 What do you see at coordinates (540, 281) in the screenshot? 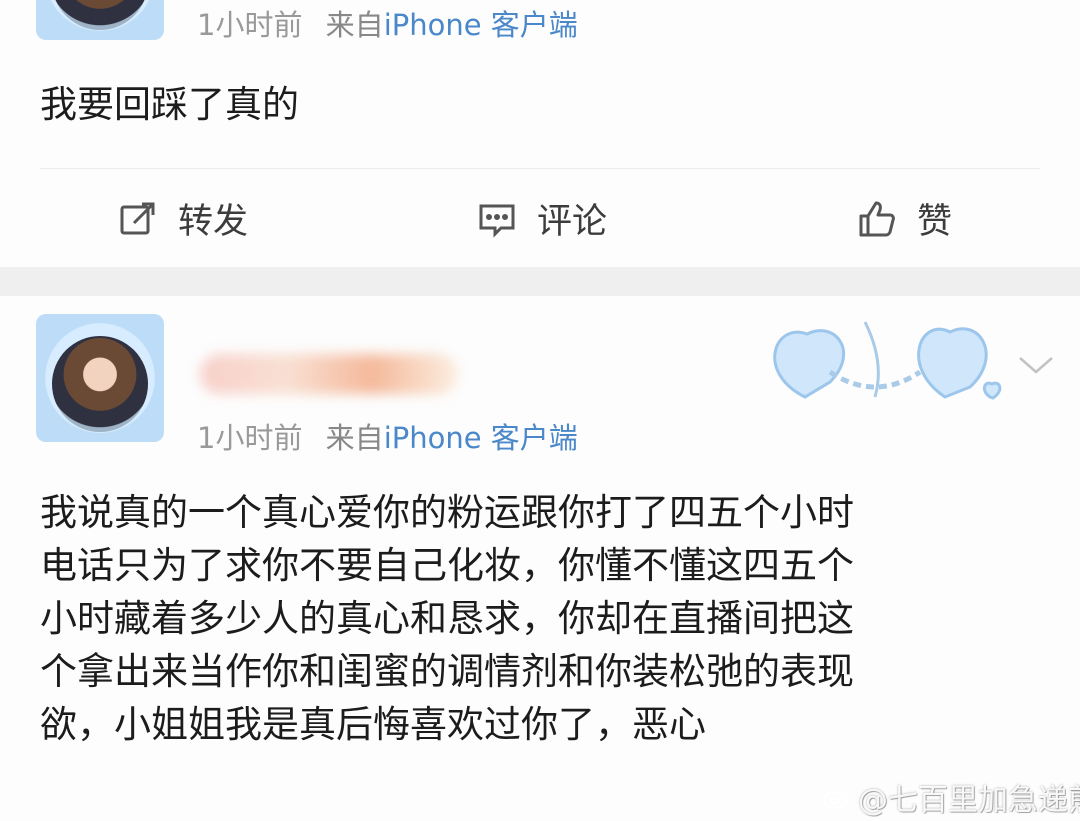
I see `post-separator` at bounding box center [540, 281].